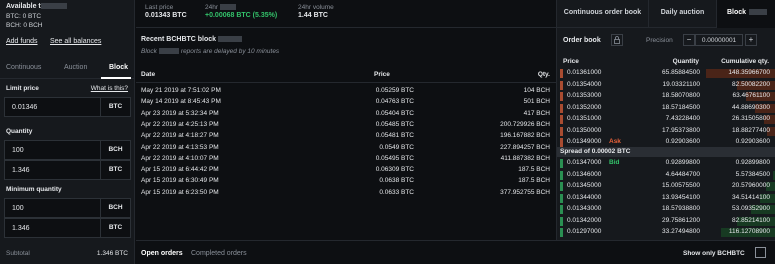 The image size is (775, 264). Describe the element at coordinates (24, 16) in the screenshot. I see `btc-balance: BTC: 0 BTC` at that location.